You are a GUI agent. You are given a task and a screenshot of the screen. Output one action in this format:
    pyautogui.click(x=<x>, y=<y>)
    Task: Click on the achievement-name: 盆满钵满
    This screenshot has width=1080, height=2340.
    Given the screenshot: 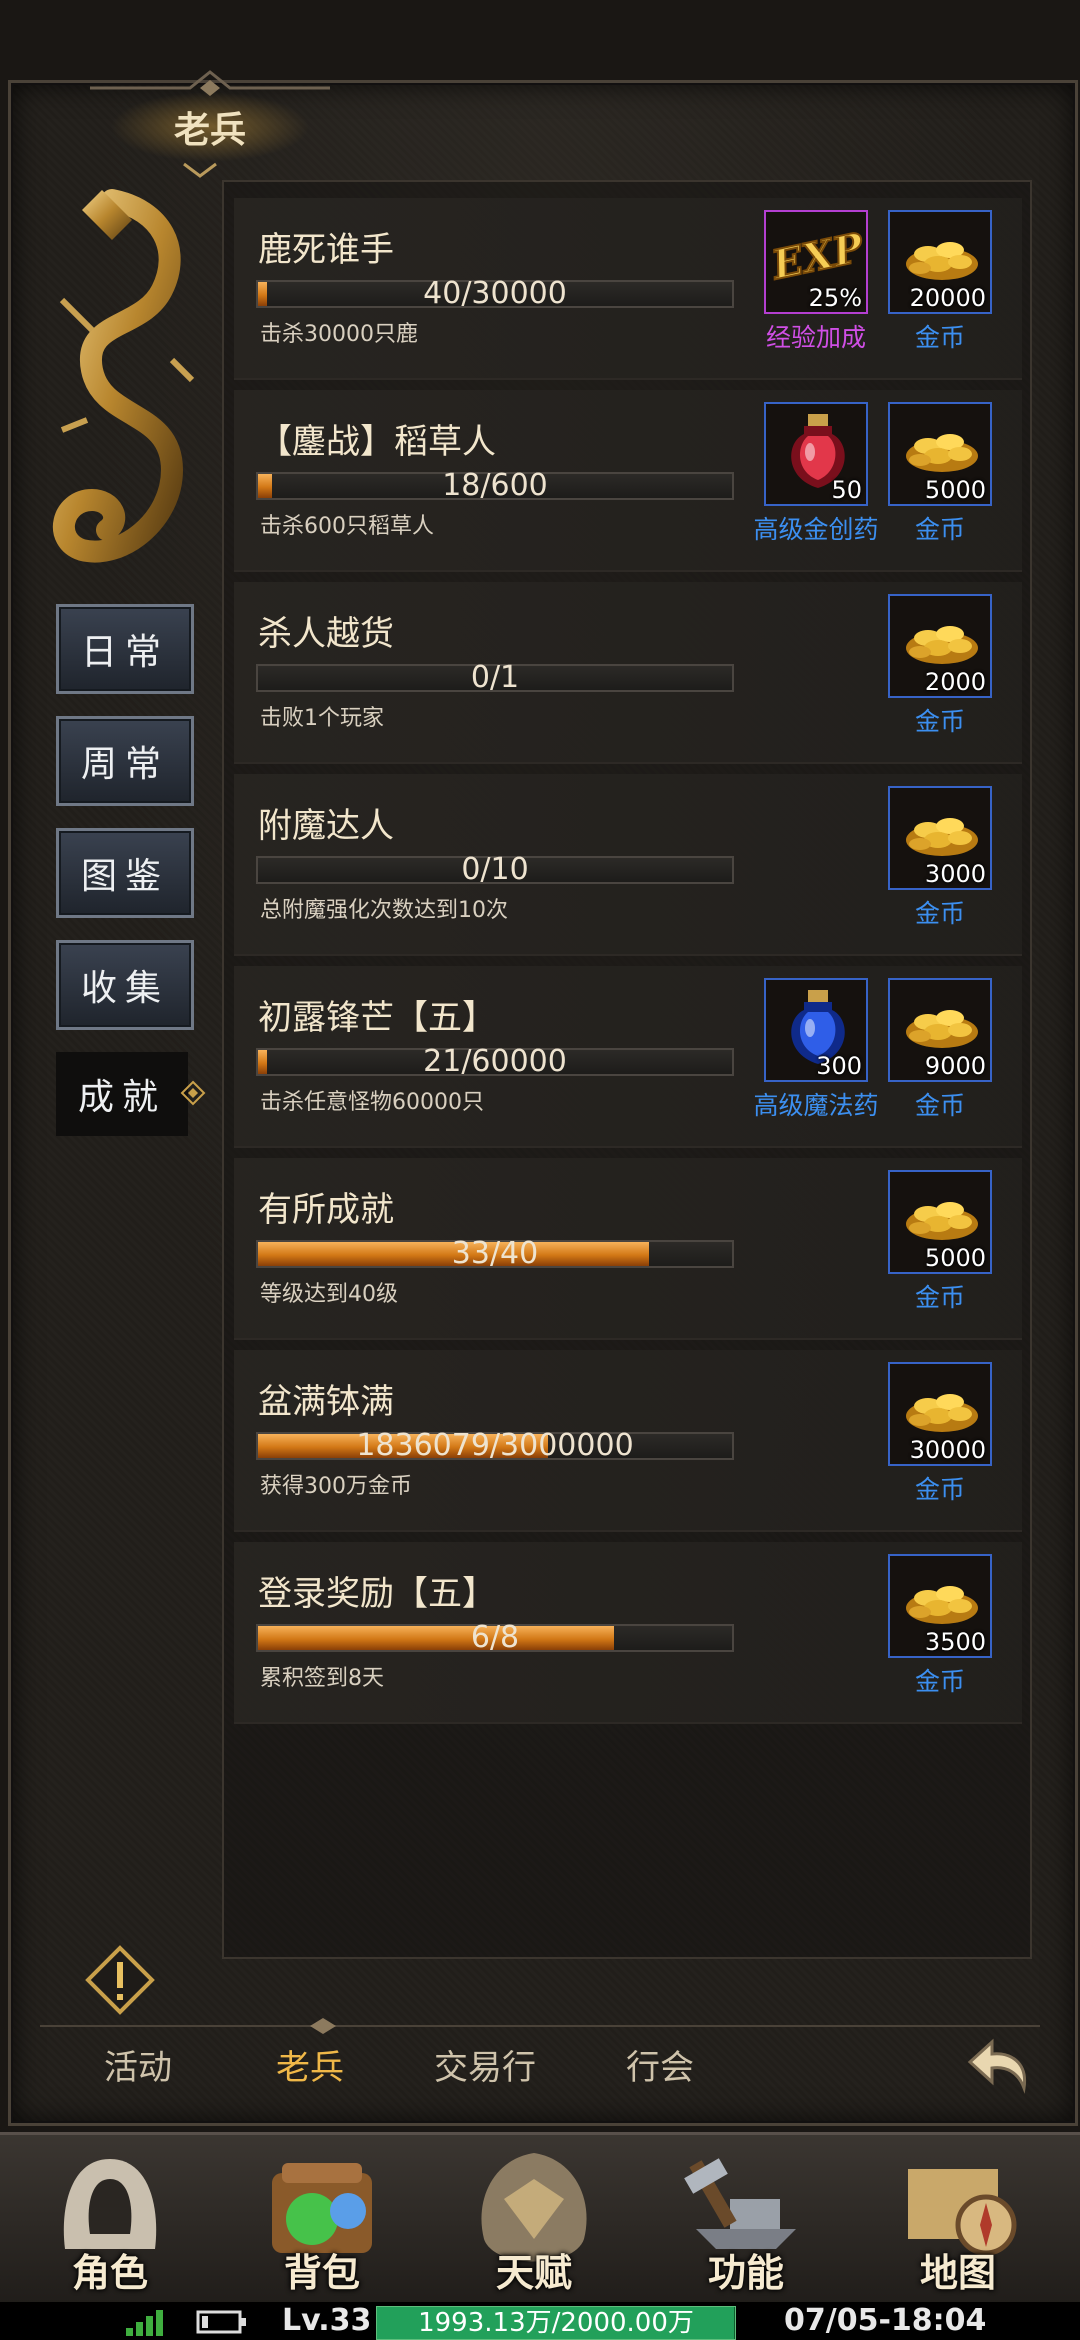 What is the action you would take?
    pyautogui.click(x=326, y=1402)
    